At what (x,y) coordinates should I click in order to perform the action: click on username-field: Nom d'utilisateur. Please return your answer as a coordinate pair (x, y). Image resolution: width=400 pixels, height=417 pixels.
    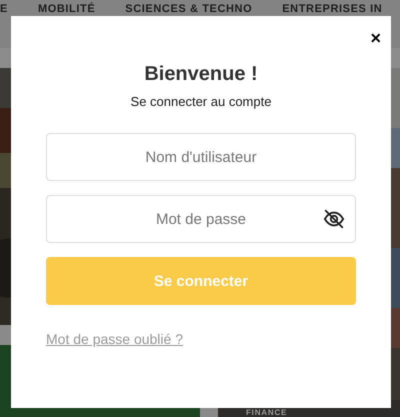
    Looking at the image, I should click on (201, 157).